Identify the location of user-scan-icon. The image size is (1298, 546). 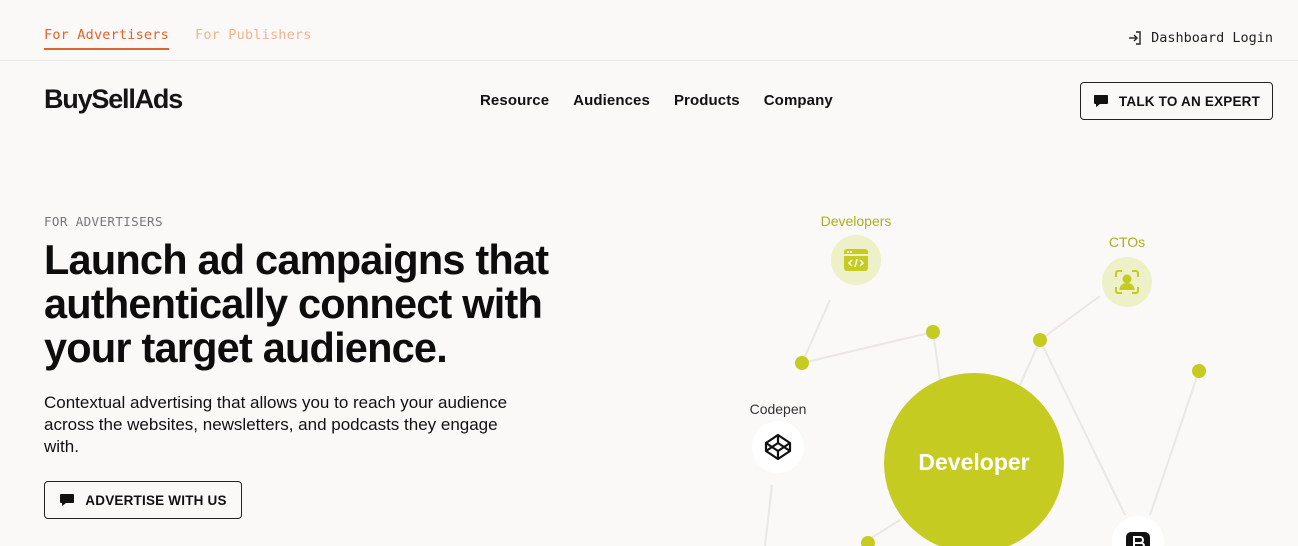
(1127, 282).